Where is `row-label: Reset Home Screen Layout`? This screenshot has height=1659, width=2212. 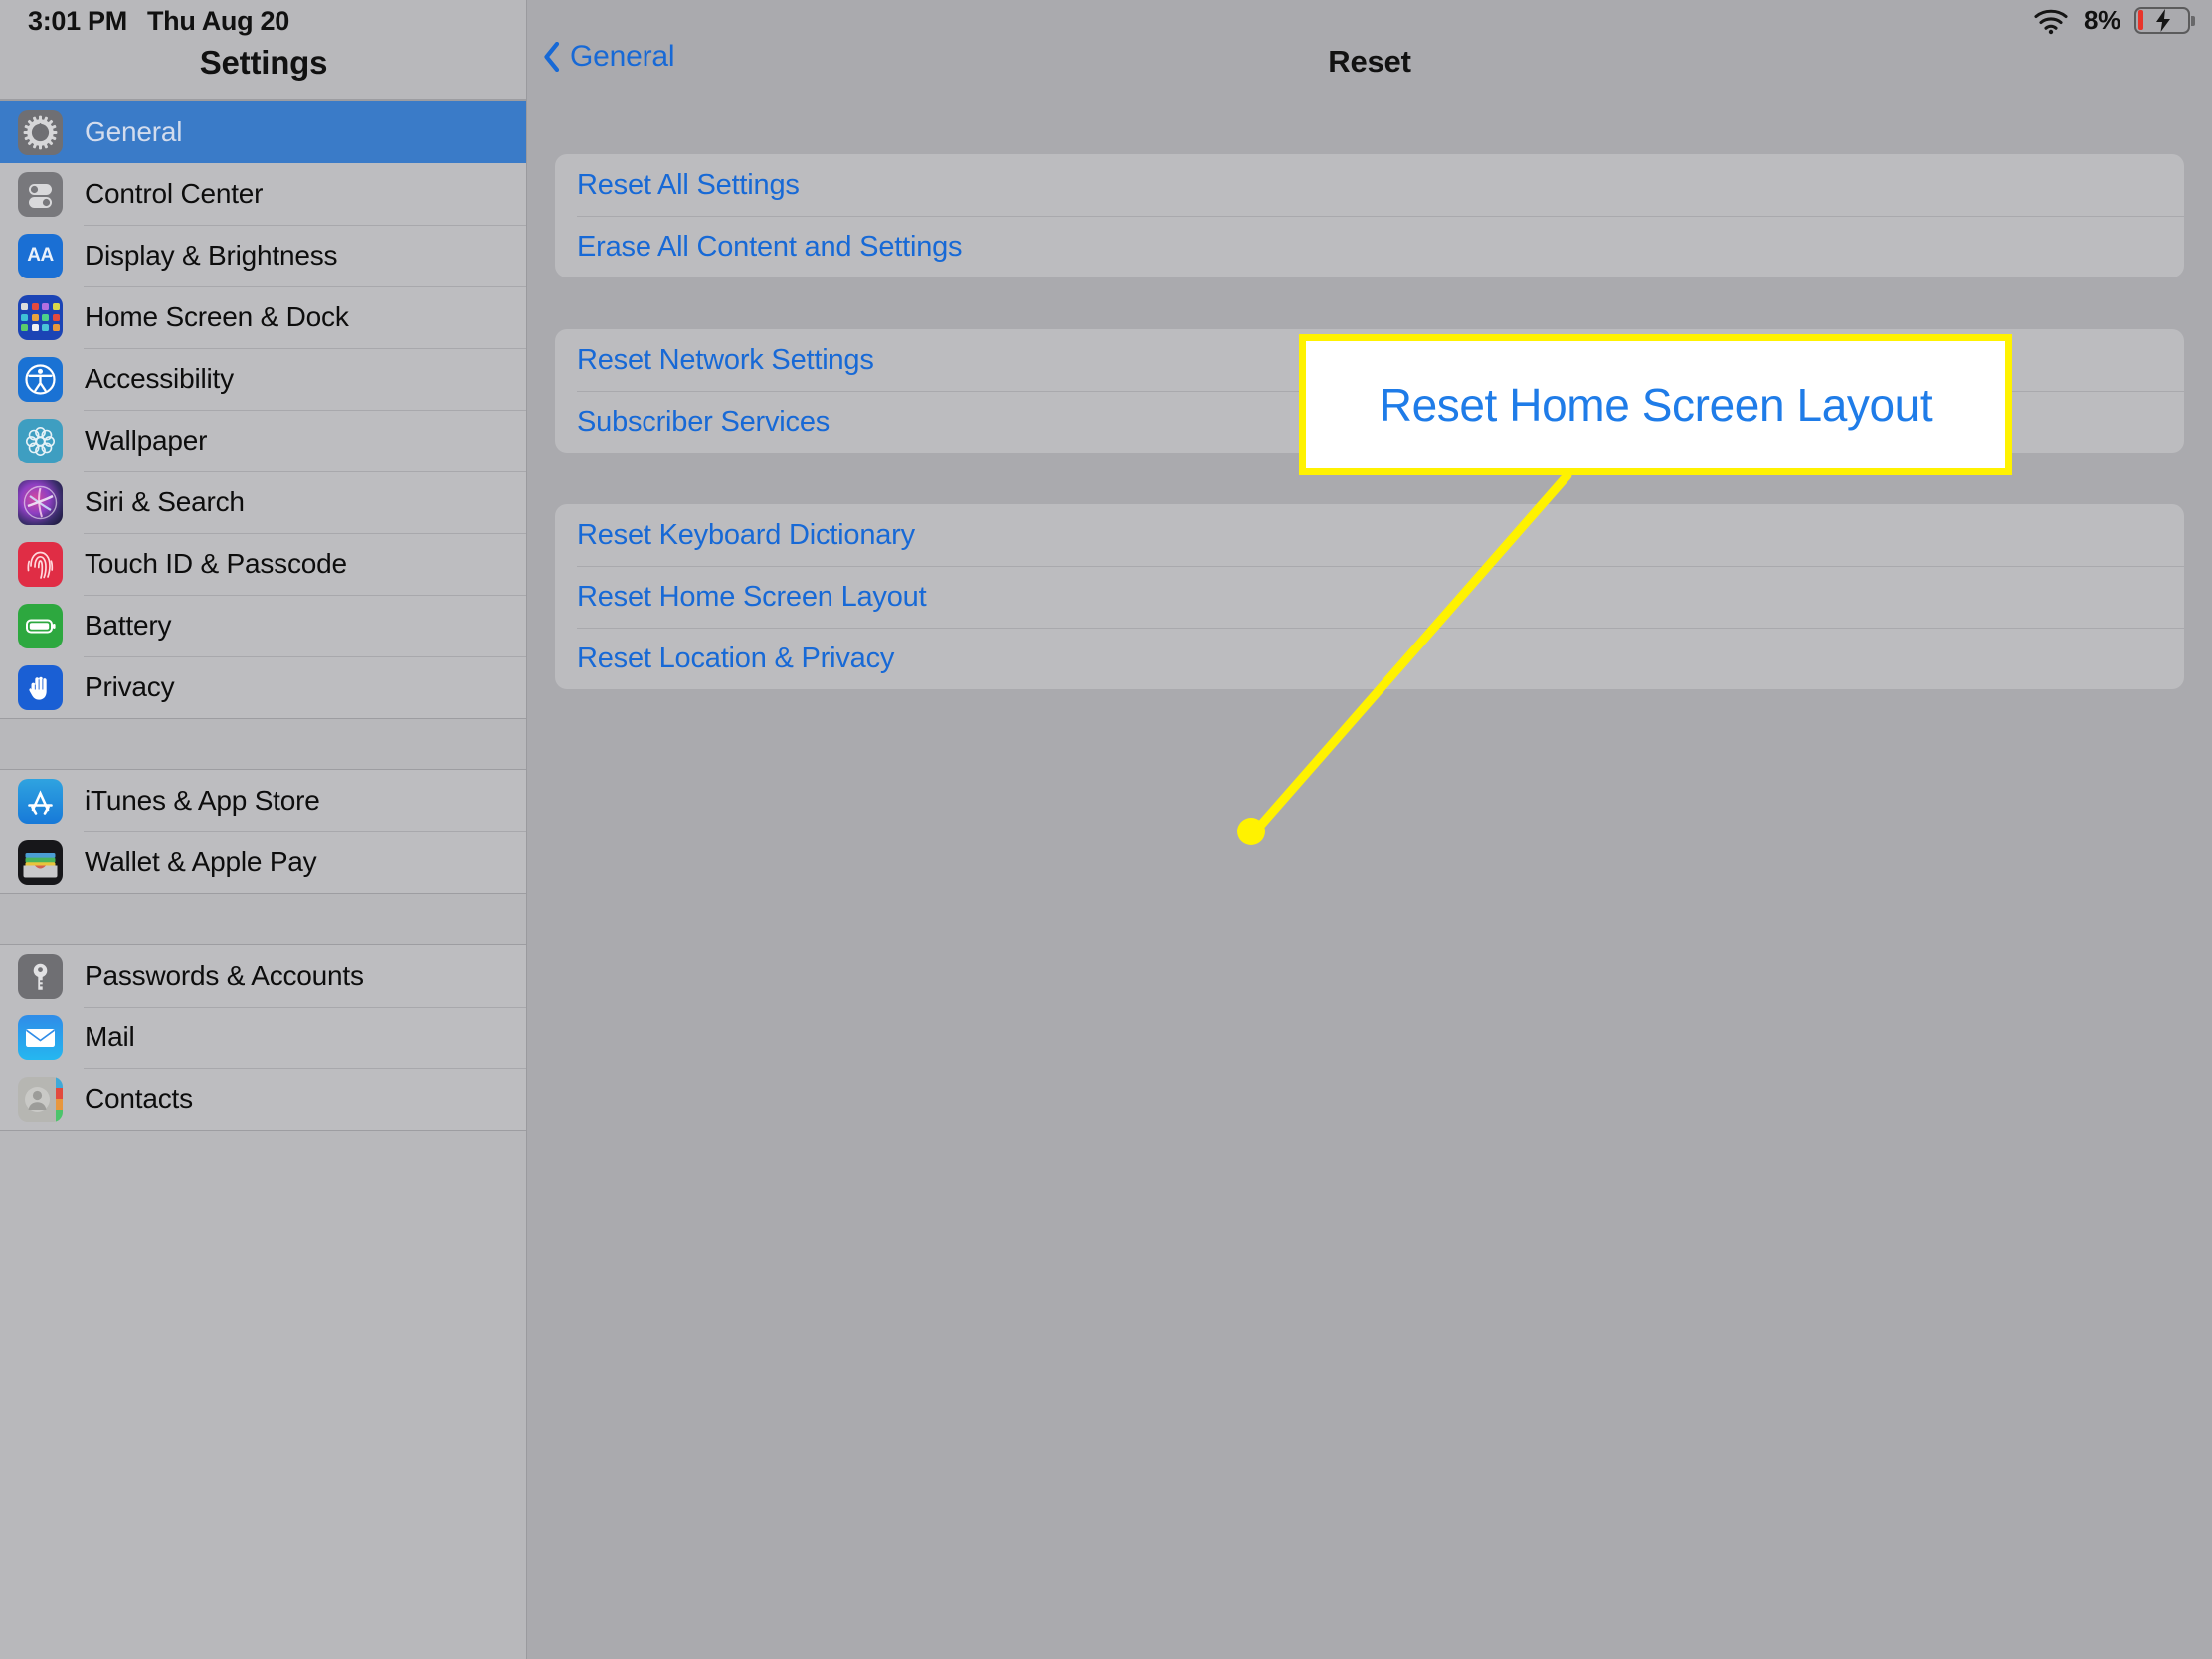
row-label: Reset Home Screen Layout is located at coordinates (752, 596).